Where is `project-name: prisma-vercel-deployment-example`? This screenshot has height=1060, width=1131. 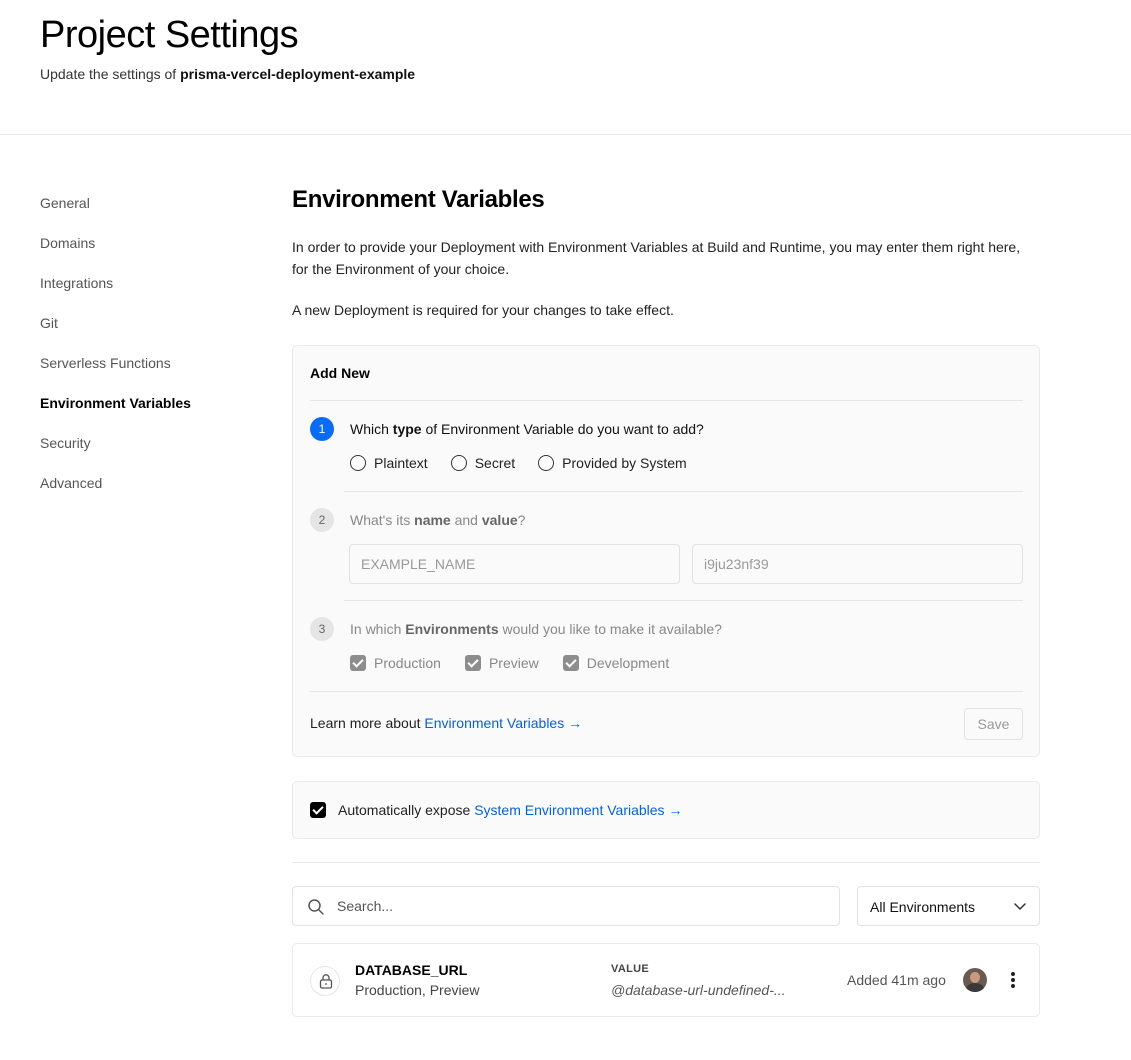 project-name: prisma-vercel-deployment-example is located at coordinates (298, 74).